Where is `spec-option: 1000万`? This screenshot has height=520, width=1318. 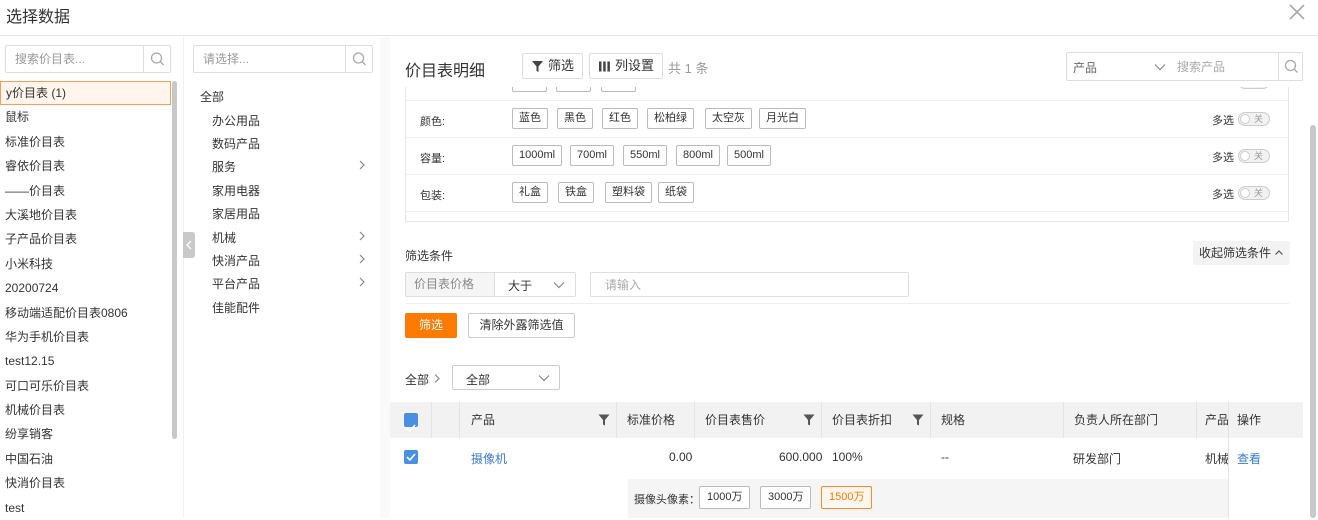 spec-option: 1000万 is located at coordinates (725, 497).